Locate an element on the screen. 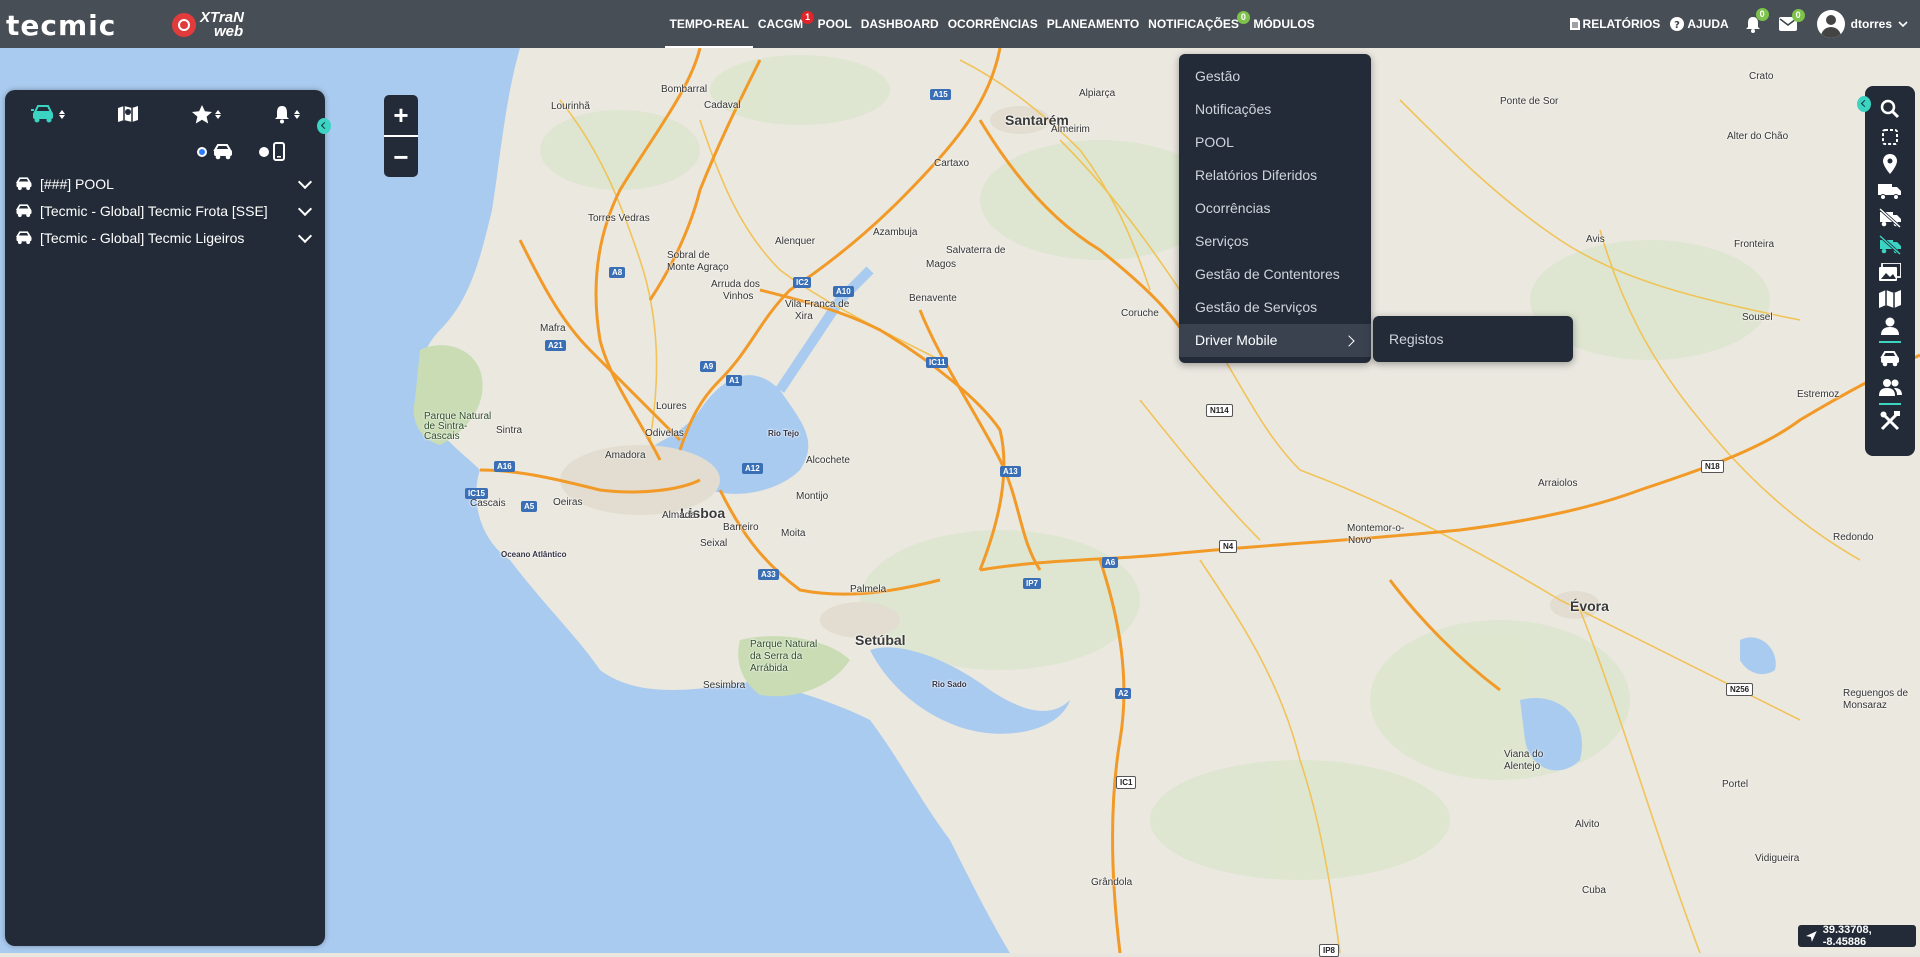 The image size is (1920, 957). fleet-item-tecmic-ligeiros: [Tecmic - Global] Tecmic Ligeiros is located at coordinates (164, 237).